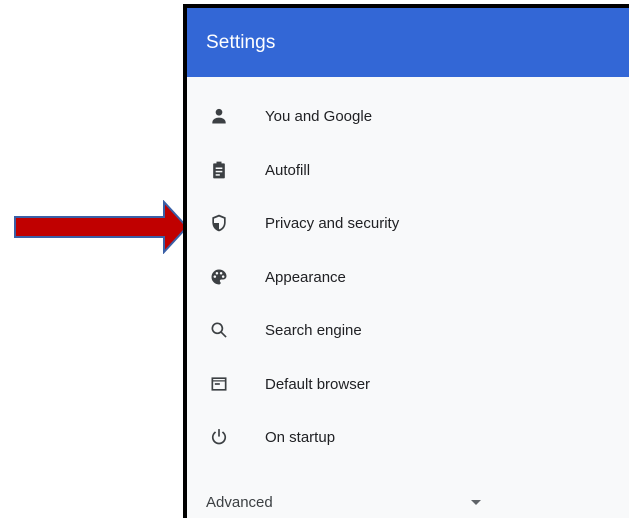 The image size is (629, 518). Describe the element at coordinates (219, 277) in the screenshot. I see `palette-icon` at that location.